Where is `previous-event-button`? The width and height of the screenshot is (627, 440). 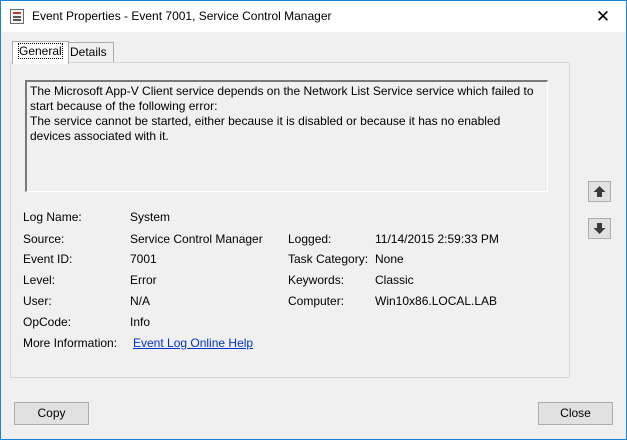 previous-event-button is located at coordinates (599, 191).